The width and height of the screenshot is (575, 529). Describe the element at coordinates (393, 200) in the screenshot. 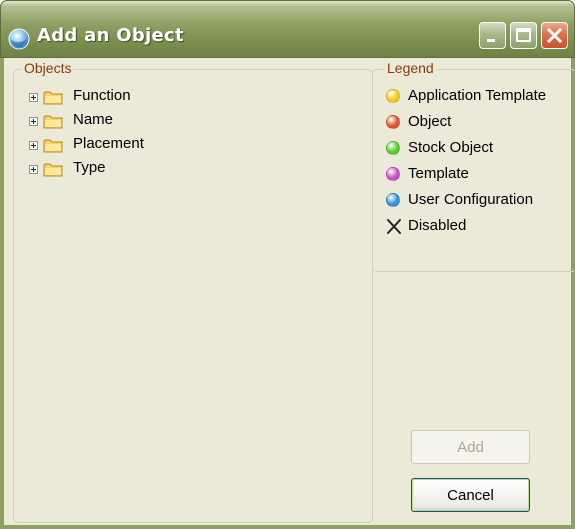

I see `blue-dot-icon` at that location.